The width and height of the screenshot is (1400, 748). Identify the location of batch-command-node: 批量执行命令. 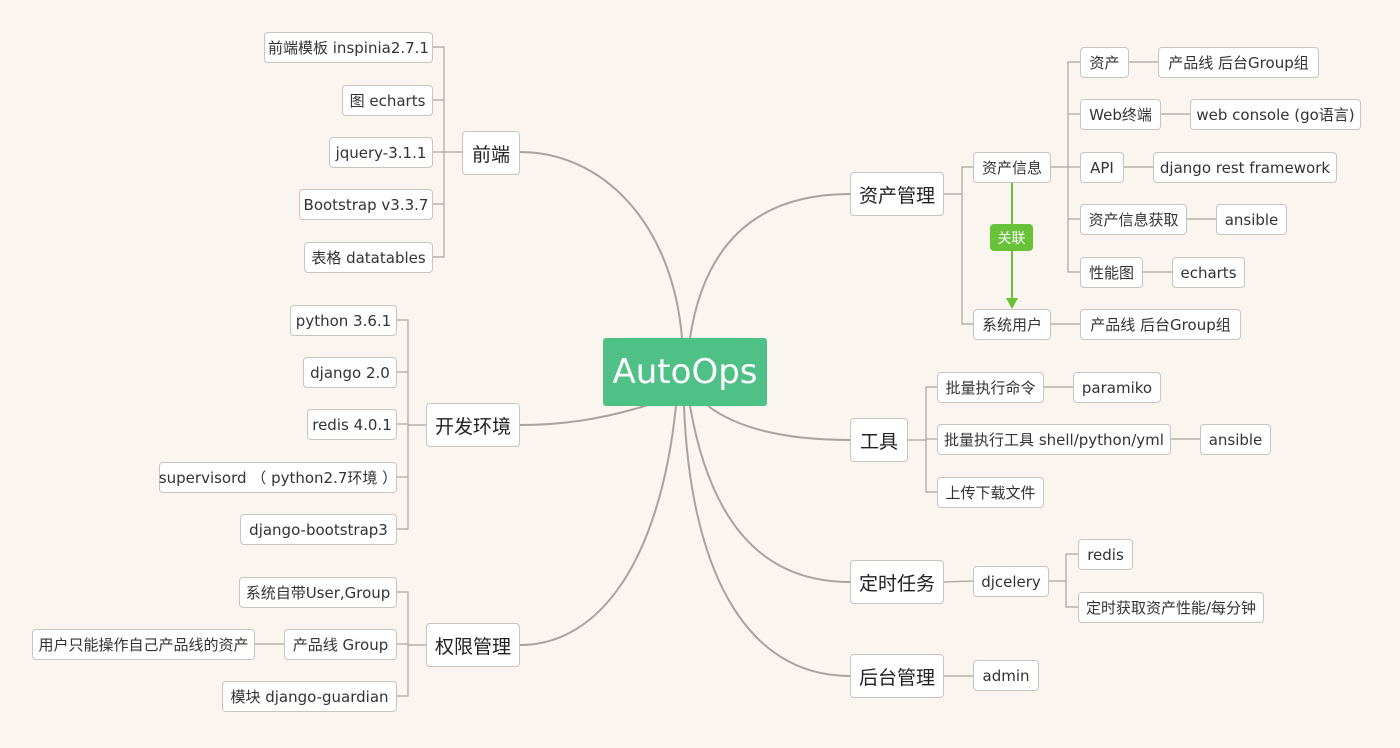
(990, 387).